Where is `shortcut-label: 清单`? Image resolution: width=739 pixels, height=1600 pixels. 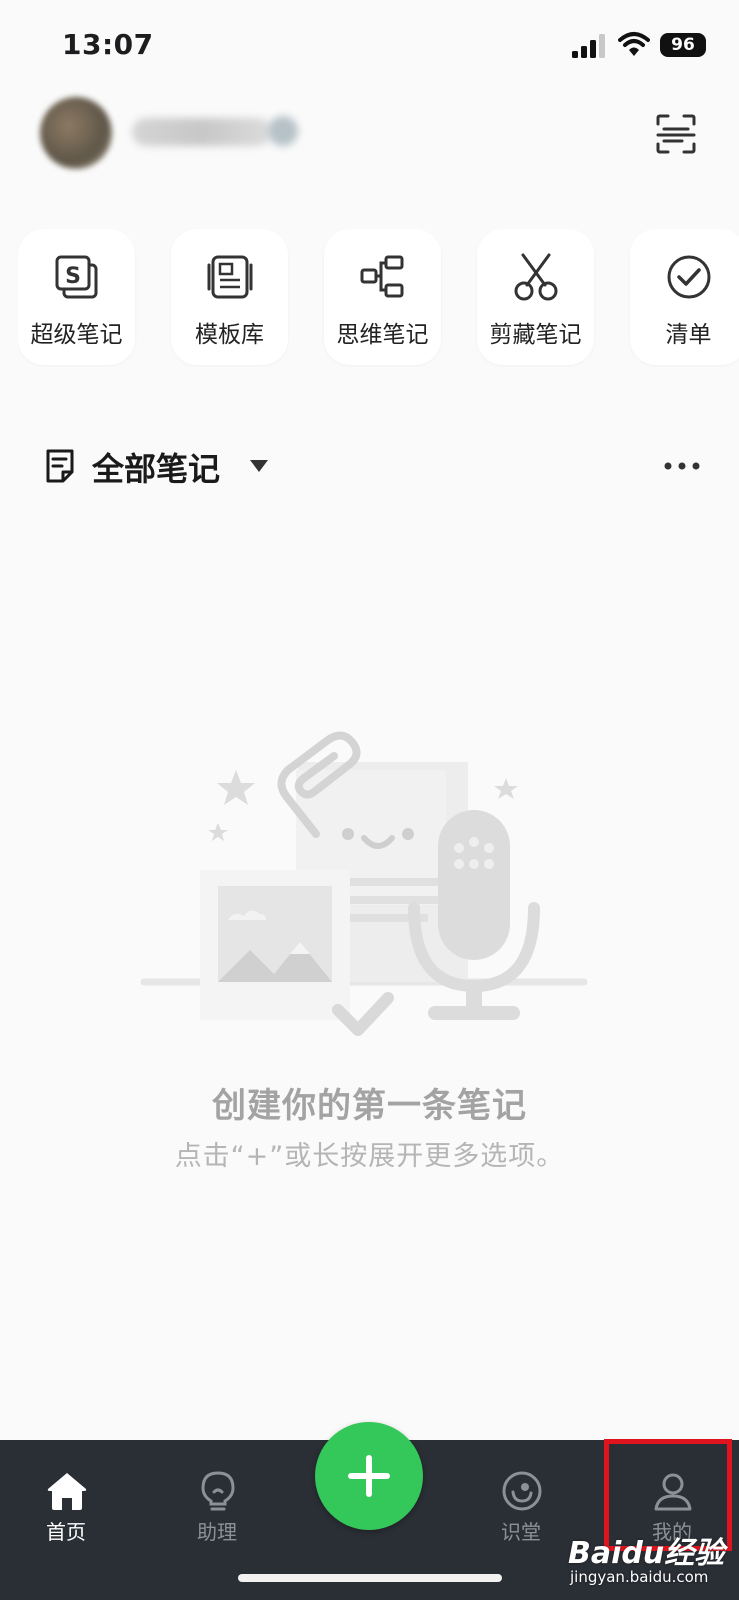
shortcut-label: 清单 is located at coordinates (688, 335).